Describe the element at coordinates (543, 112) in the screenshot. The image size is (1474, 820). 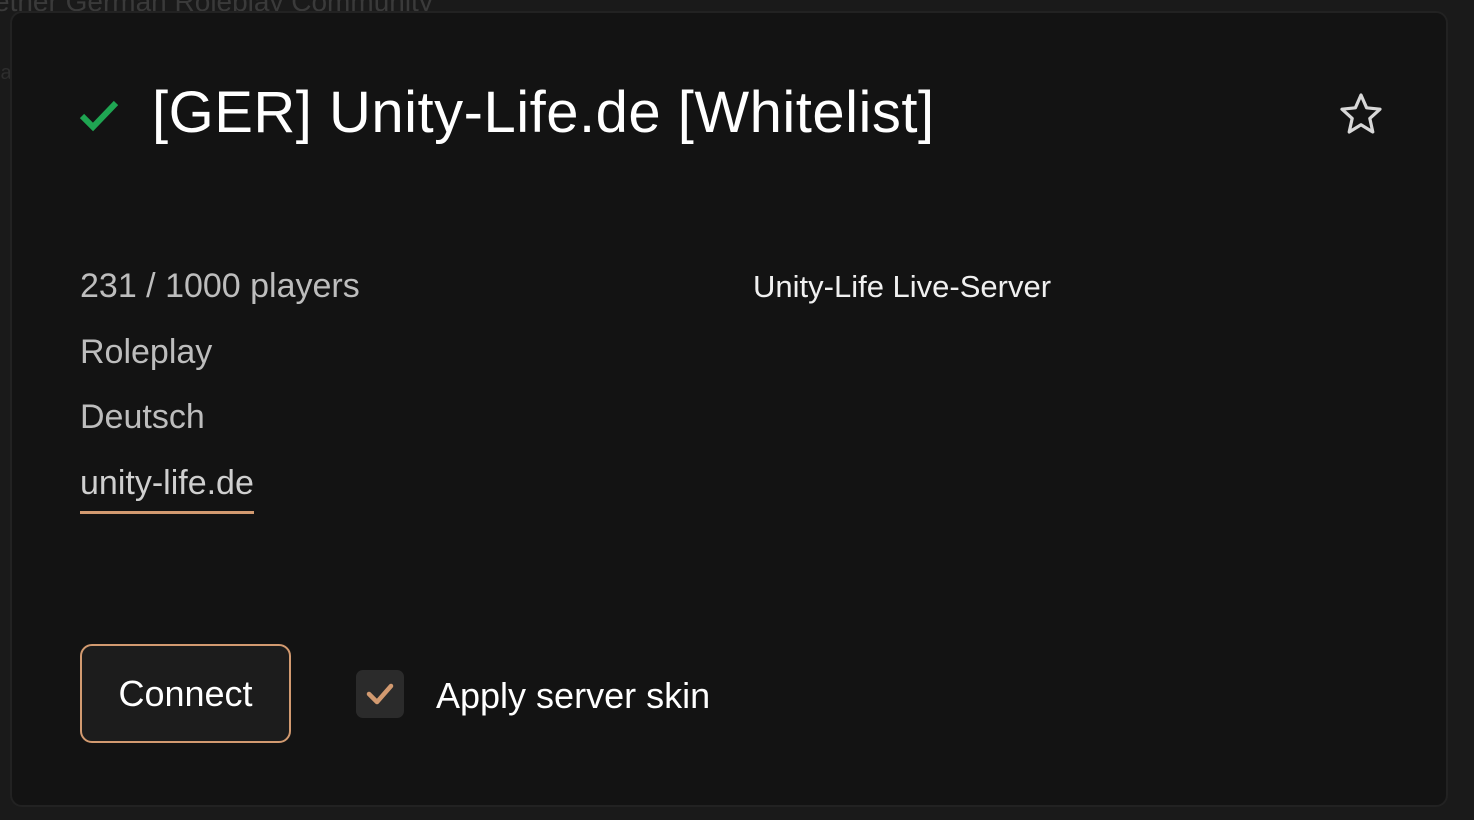
I see `server-title: [GER] Unity-Life.de [Whitelist]` at that location.